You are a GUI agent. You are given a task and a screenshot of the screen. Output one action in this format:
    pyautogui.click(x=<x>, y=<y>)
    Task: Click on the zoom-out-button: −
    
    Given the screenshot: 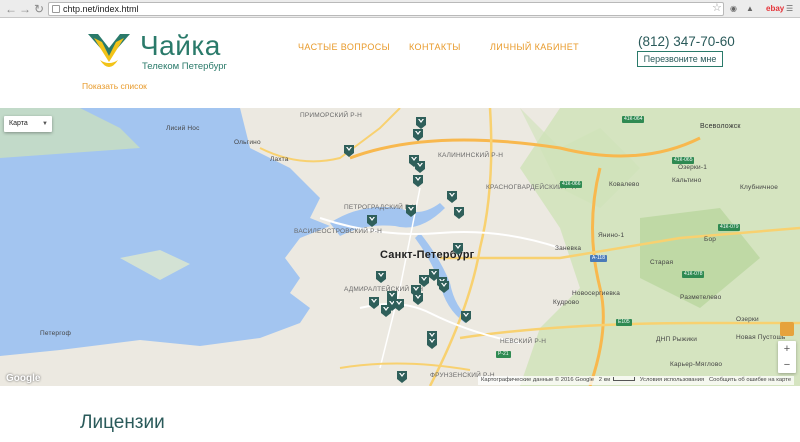 What is the action you would take?
    pyautogui.click(x=787, y=365)
    